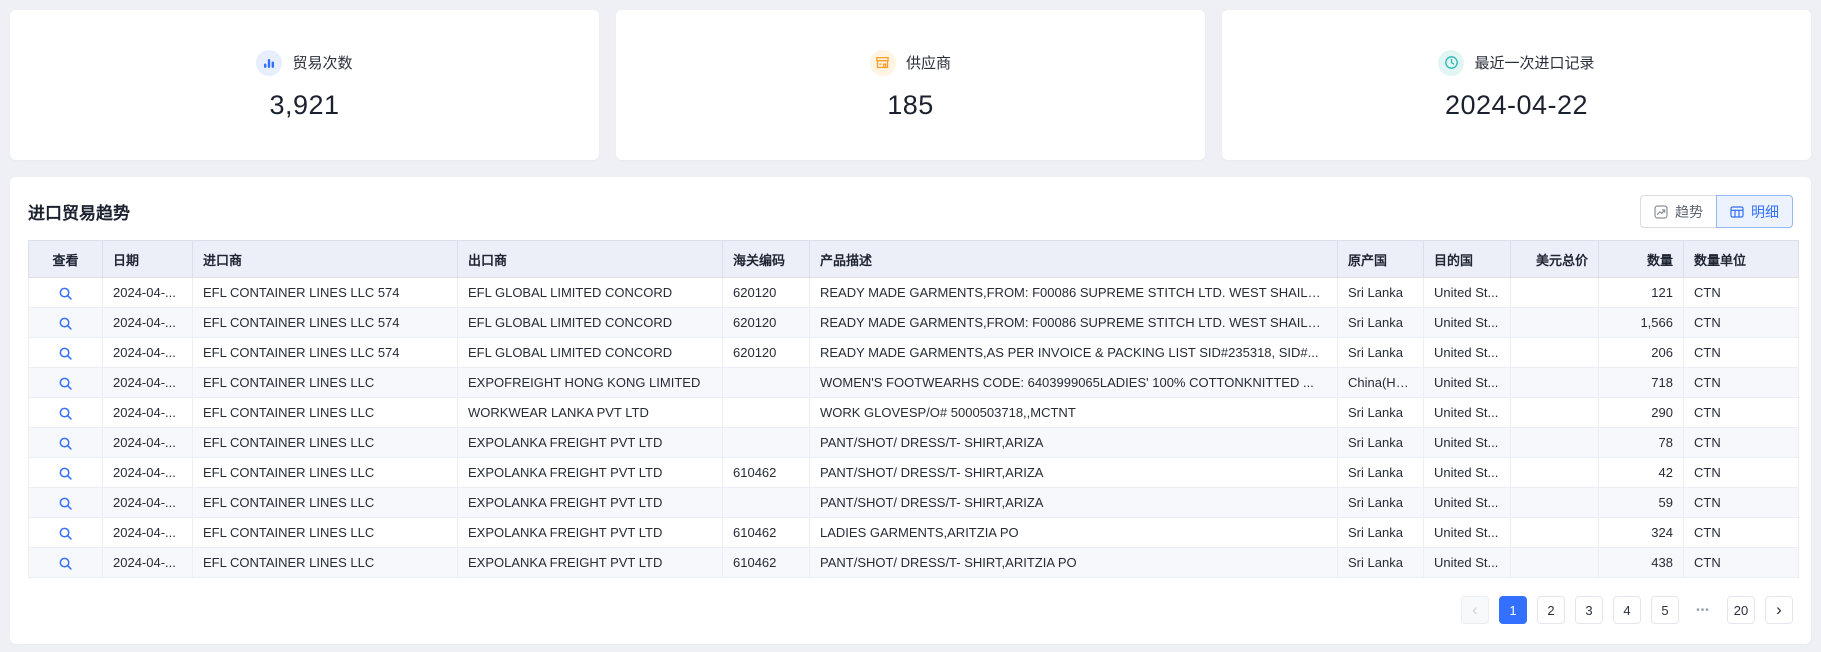 This screenshot has width=1821, height=652. Describe the element at coordinates (1641, 292) in the screenshot. I see `quantity-cell: 121` at that location.